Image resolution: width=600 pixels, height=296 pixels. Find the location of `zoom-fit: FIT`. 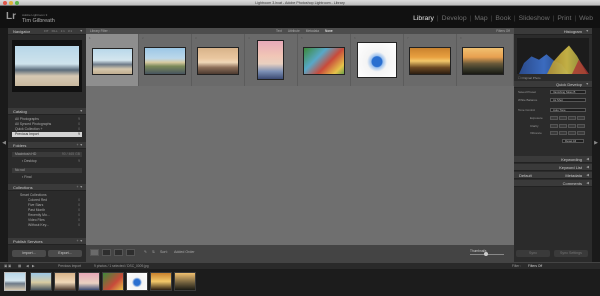

zoom-fit: FIT is located at coordinates (46, 31).